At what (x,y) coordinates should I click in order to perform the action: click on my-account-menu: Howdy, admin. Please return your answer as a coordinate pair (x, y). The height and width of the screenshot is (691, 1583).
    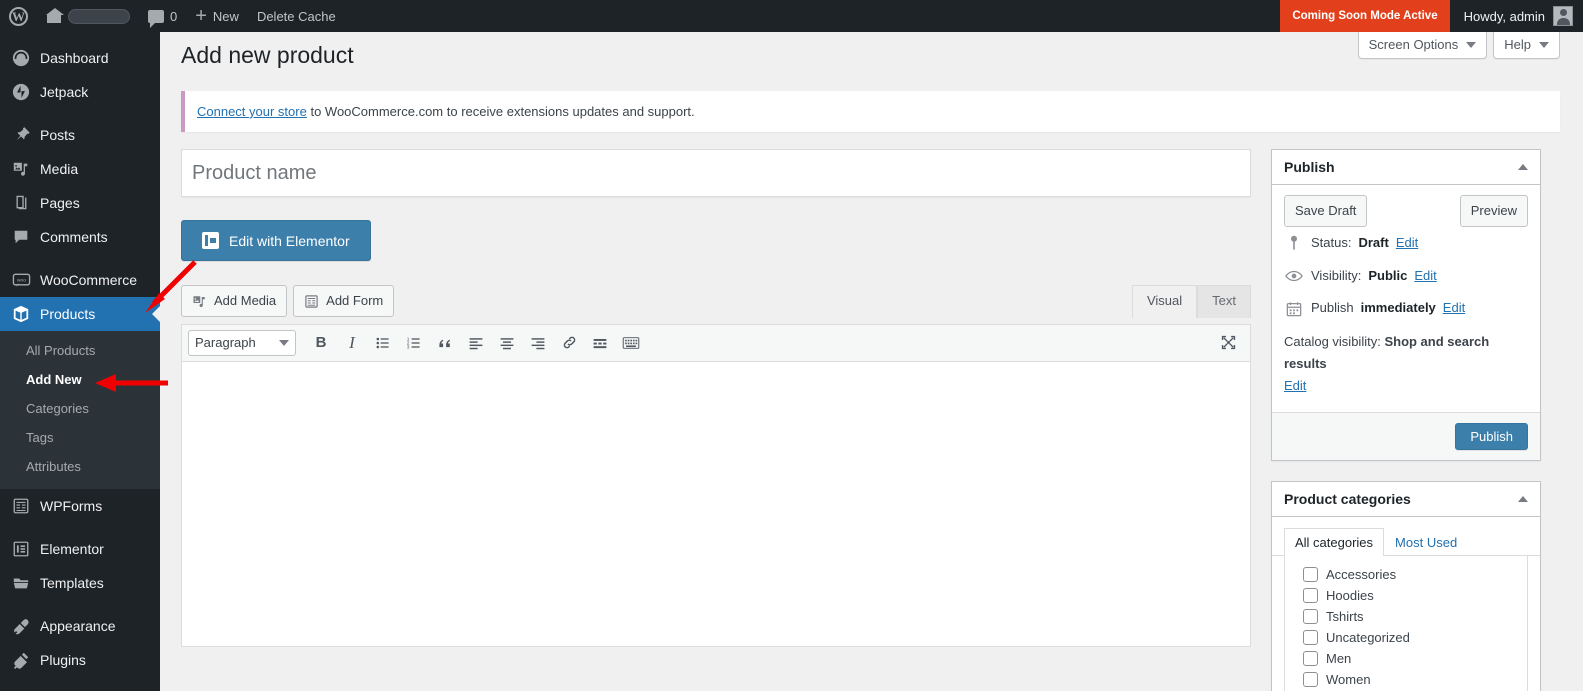
    Looking at the image, I should click on (1516, 16).